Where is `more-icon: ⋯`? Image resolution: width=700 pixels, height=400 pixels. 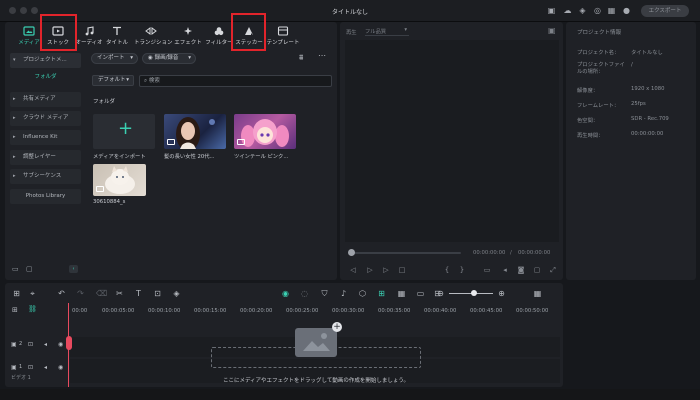
more-icon: ⋯ is located at coordinates (322, 55).